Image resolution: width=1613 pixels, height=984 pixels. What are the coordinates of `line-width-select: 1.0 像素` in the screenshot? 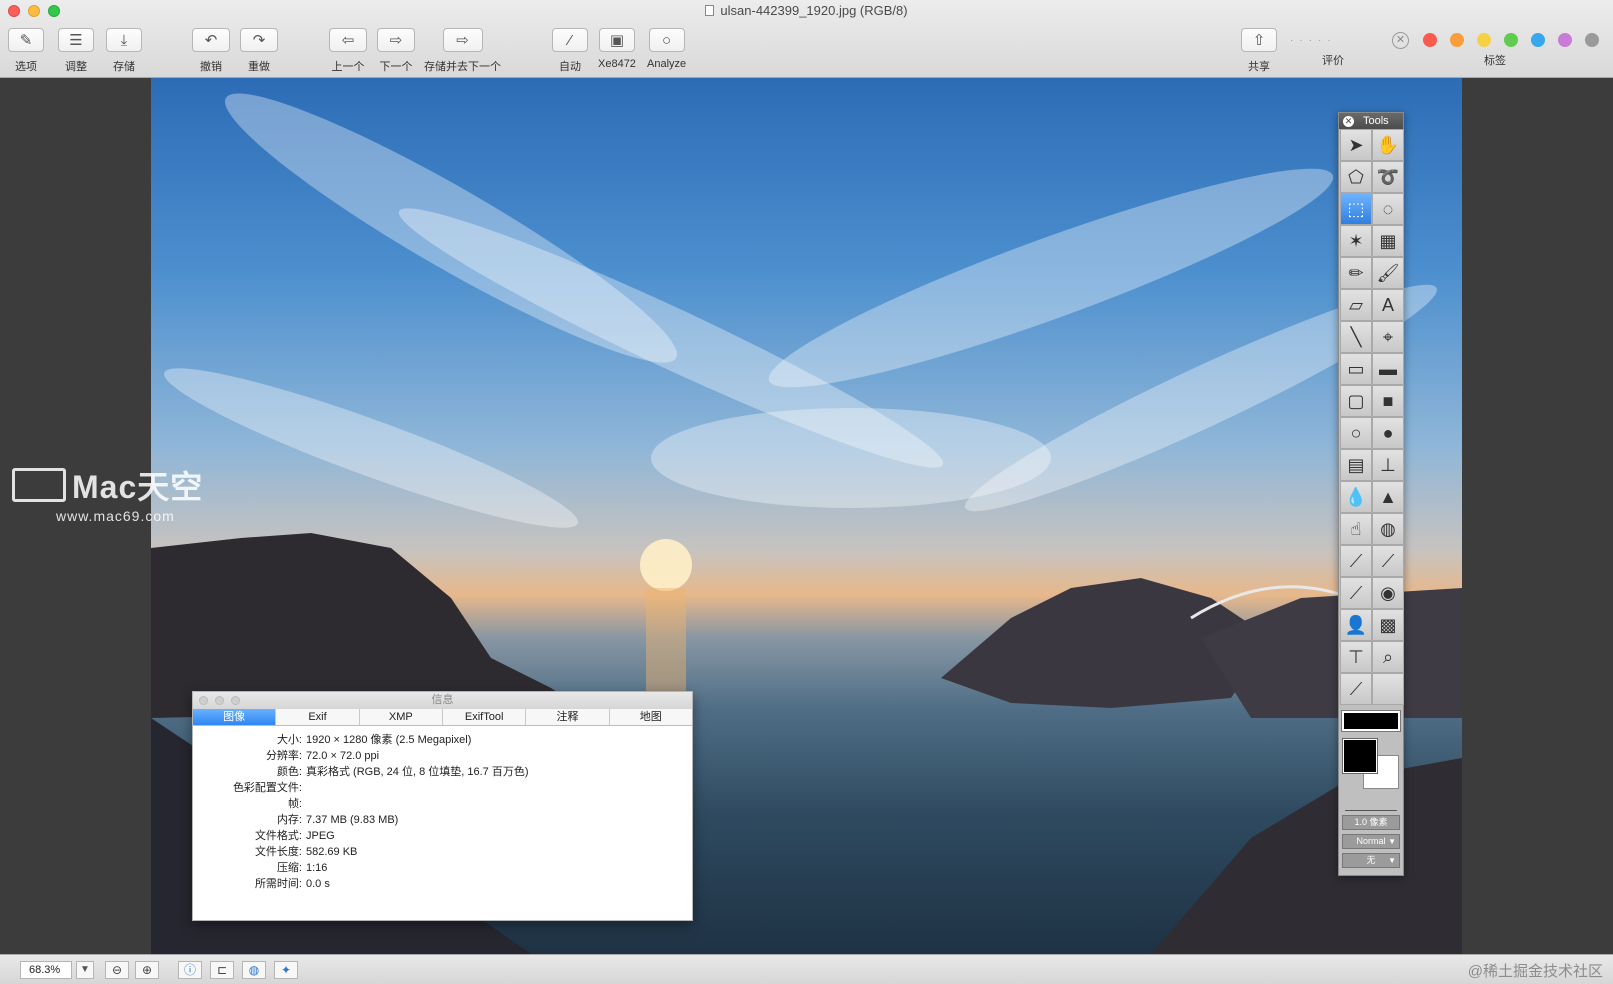 It's located at (1371, 822).